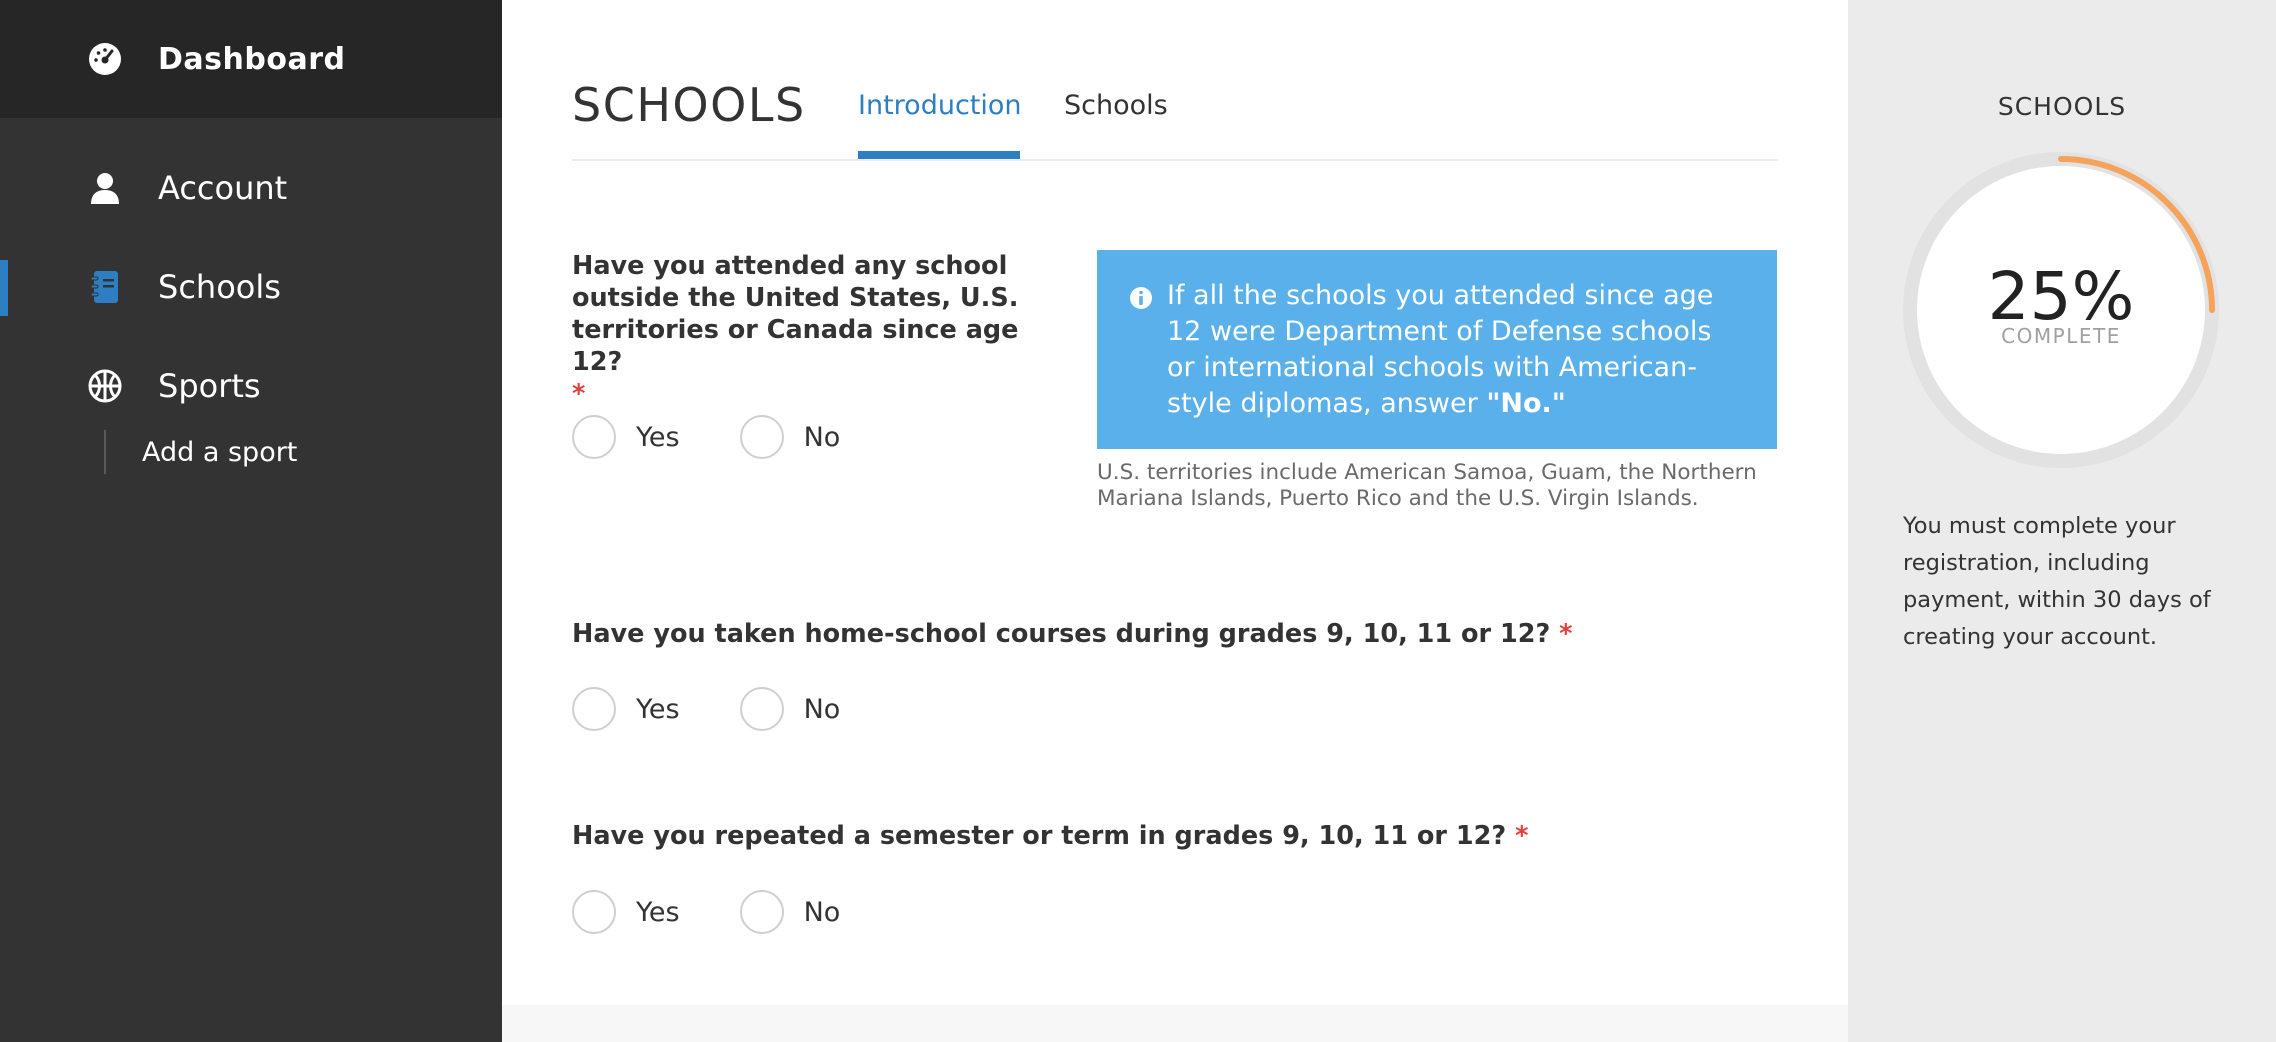 This screenshot has width=2276, height=1042. I want to click on sidebar-item-account: Account, so click(251, 188).